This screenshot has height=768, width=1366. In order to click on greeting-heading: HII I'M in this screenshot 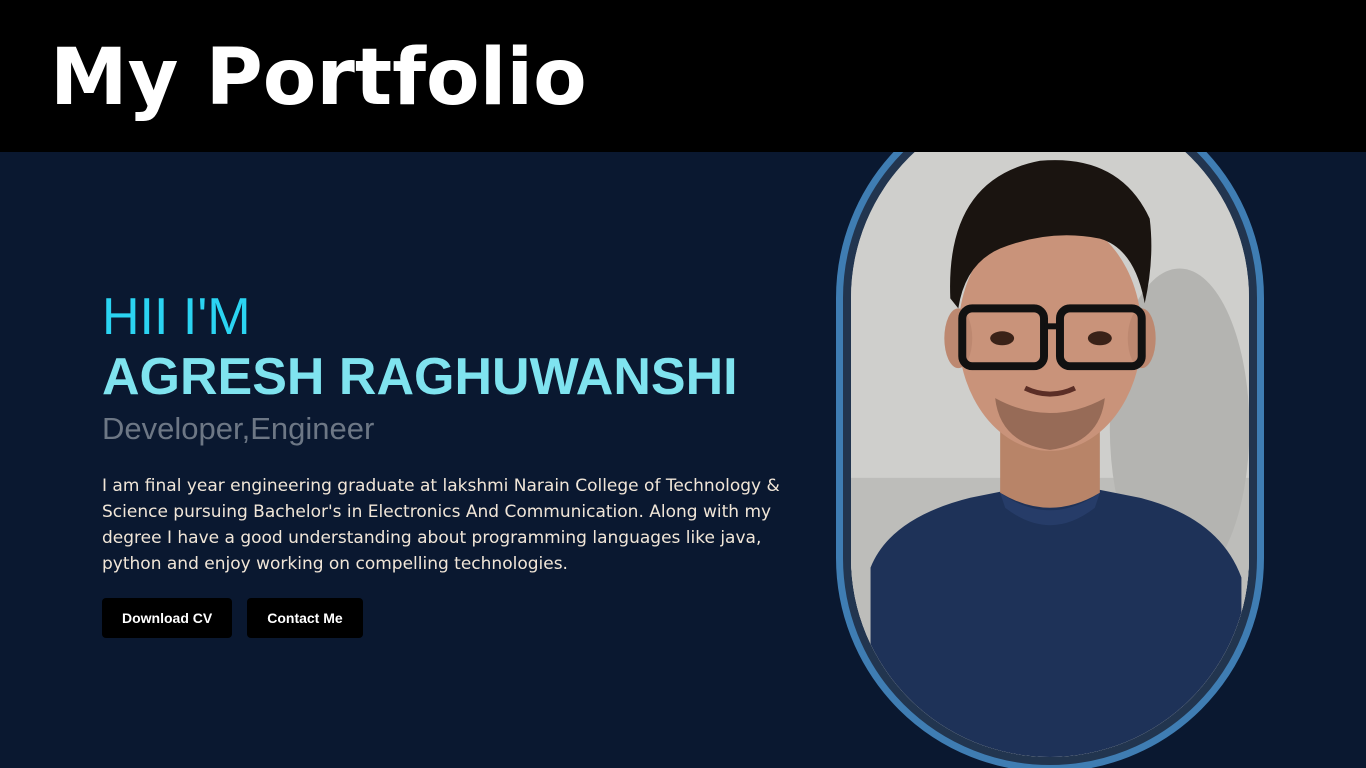, I will do `click(176, 317)`.